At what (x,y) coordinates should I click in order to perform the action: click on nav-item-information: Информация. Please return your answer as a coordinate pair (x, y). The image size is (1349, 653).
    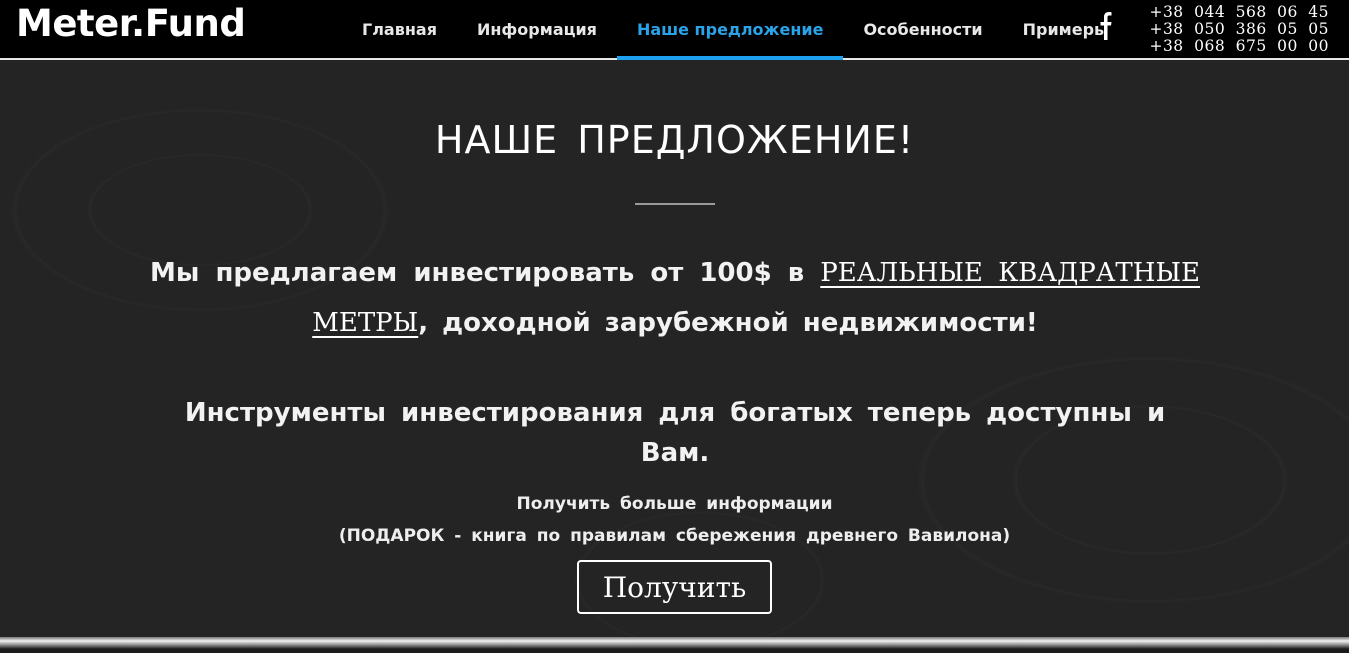
    Looking at the image, I should click on (537, 29).